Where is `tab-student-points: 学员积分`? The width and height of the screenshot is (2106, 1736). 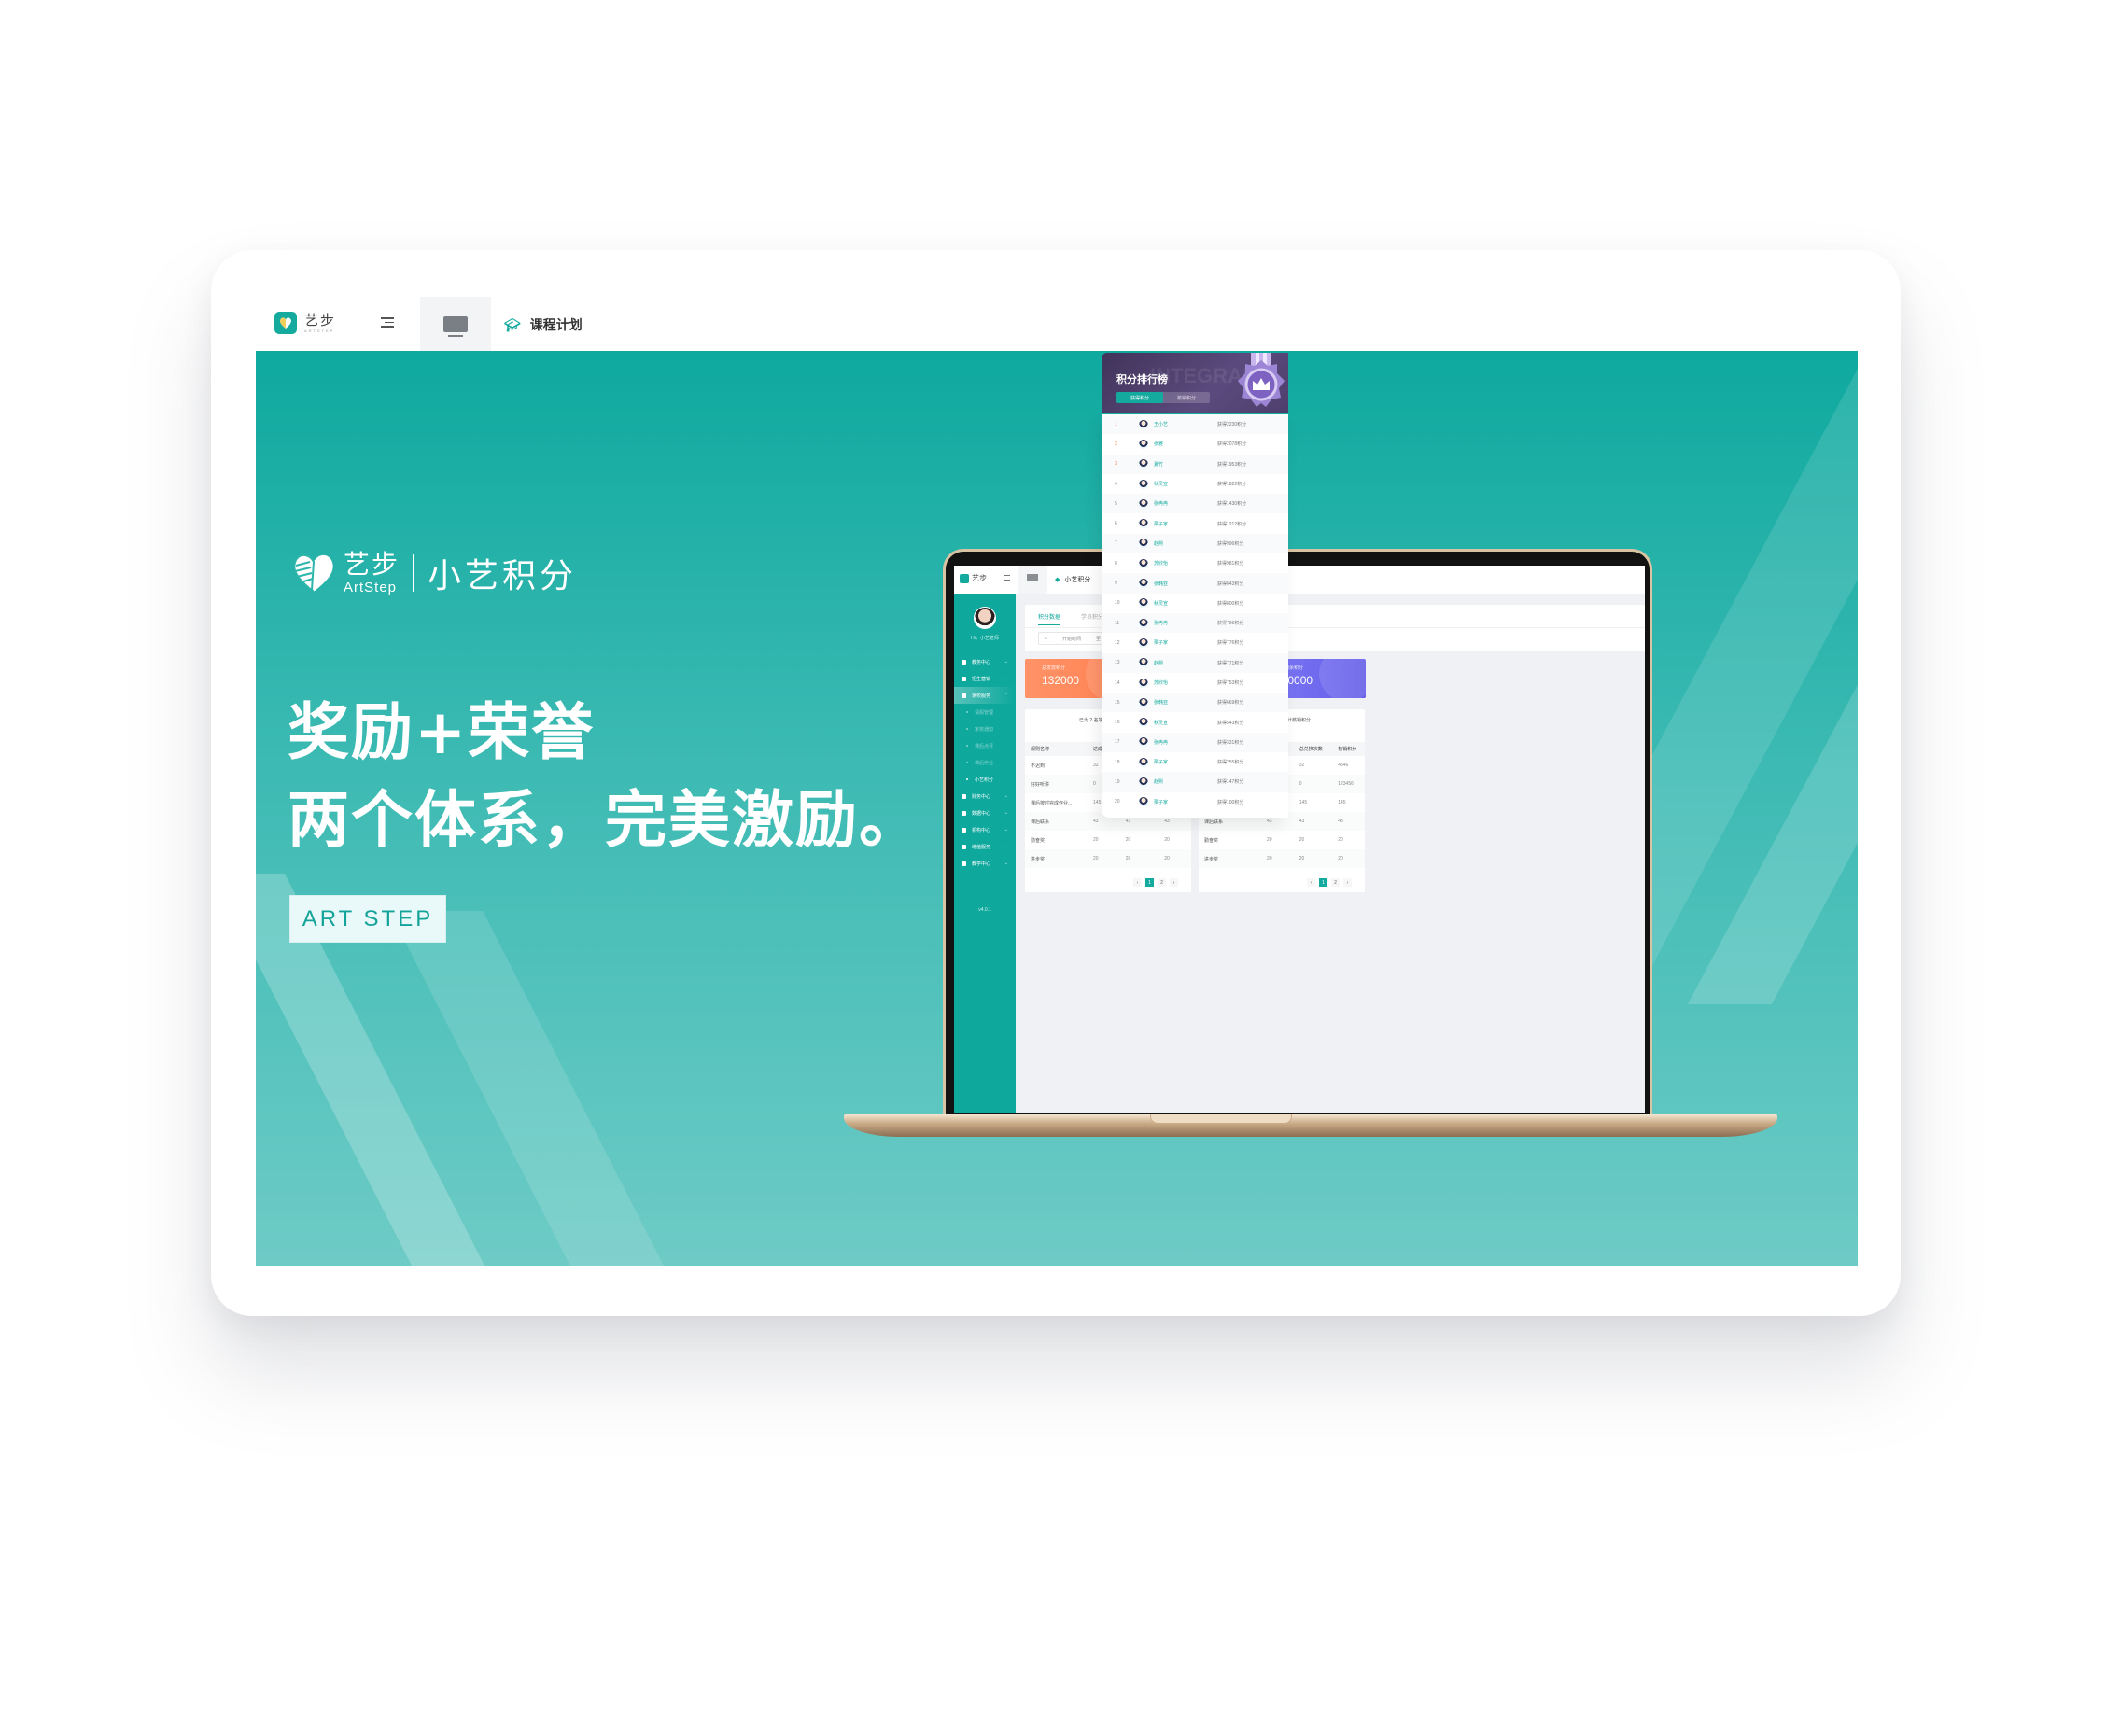 tab-student-points: 学员积分 is located at coordinates (1092, 618).